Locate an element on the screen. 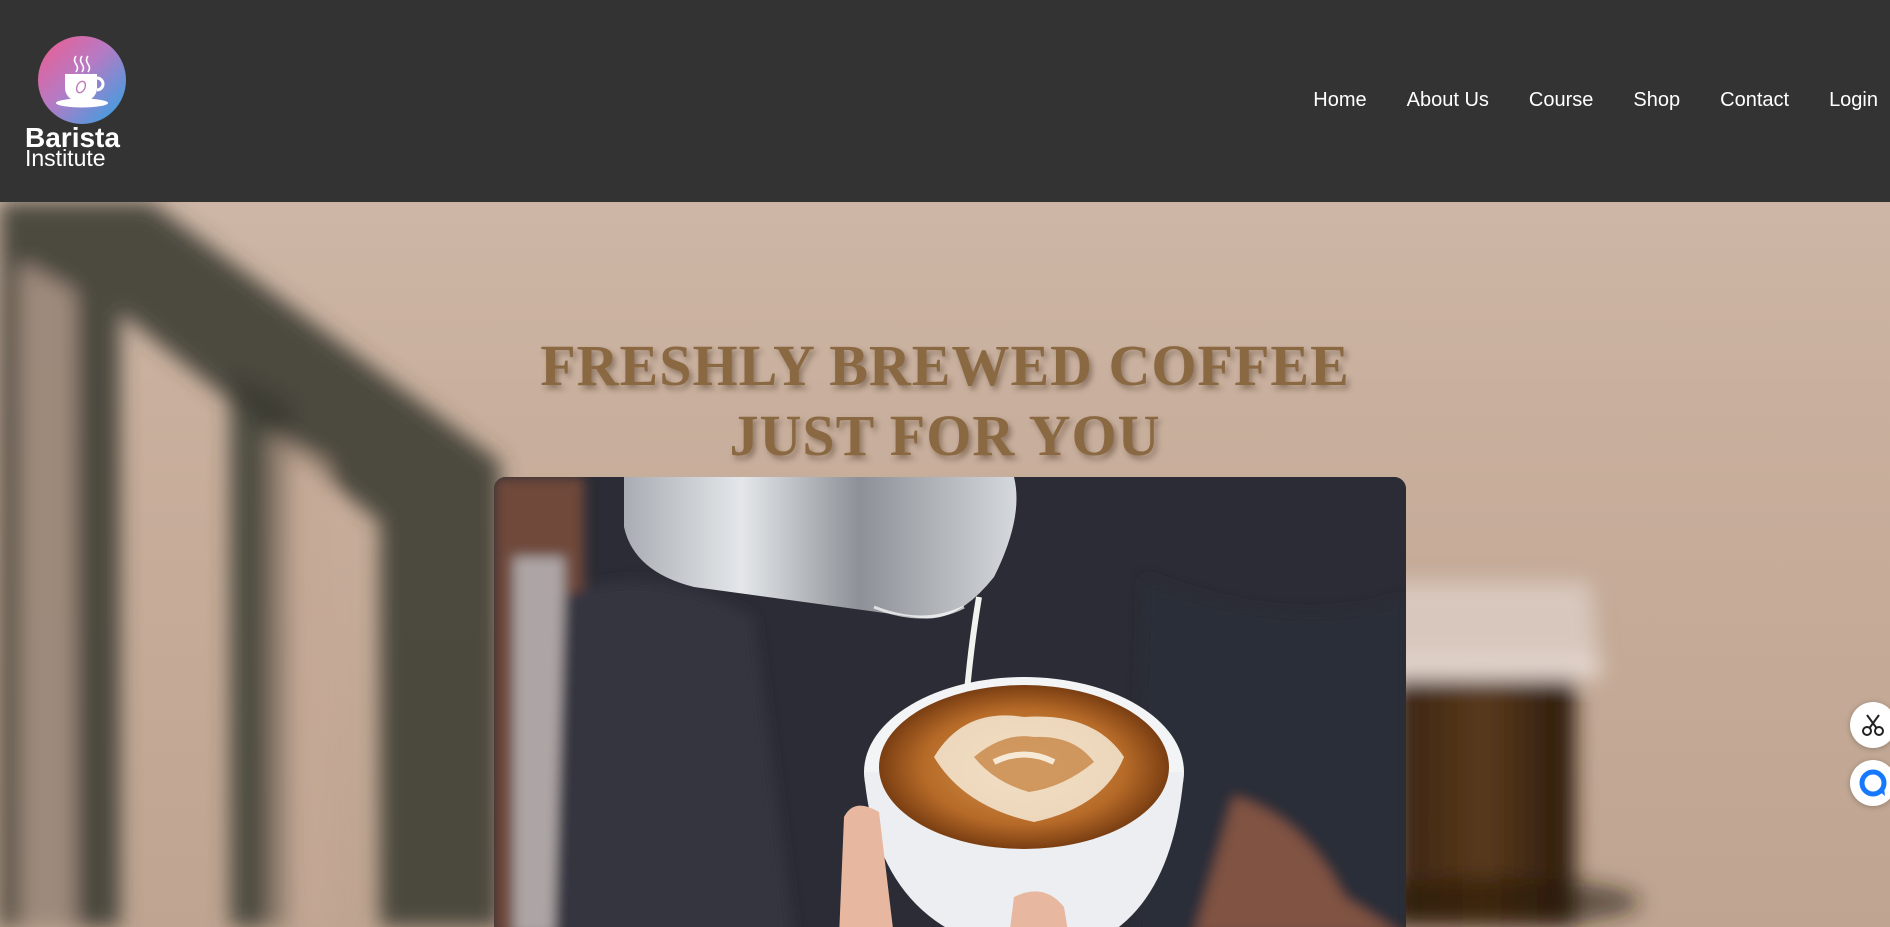  brand-logo: Barista Institute is located at coordinates (79, 106).